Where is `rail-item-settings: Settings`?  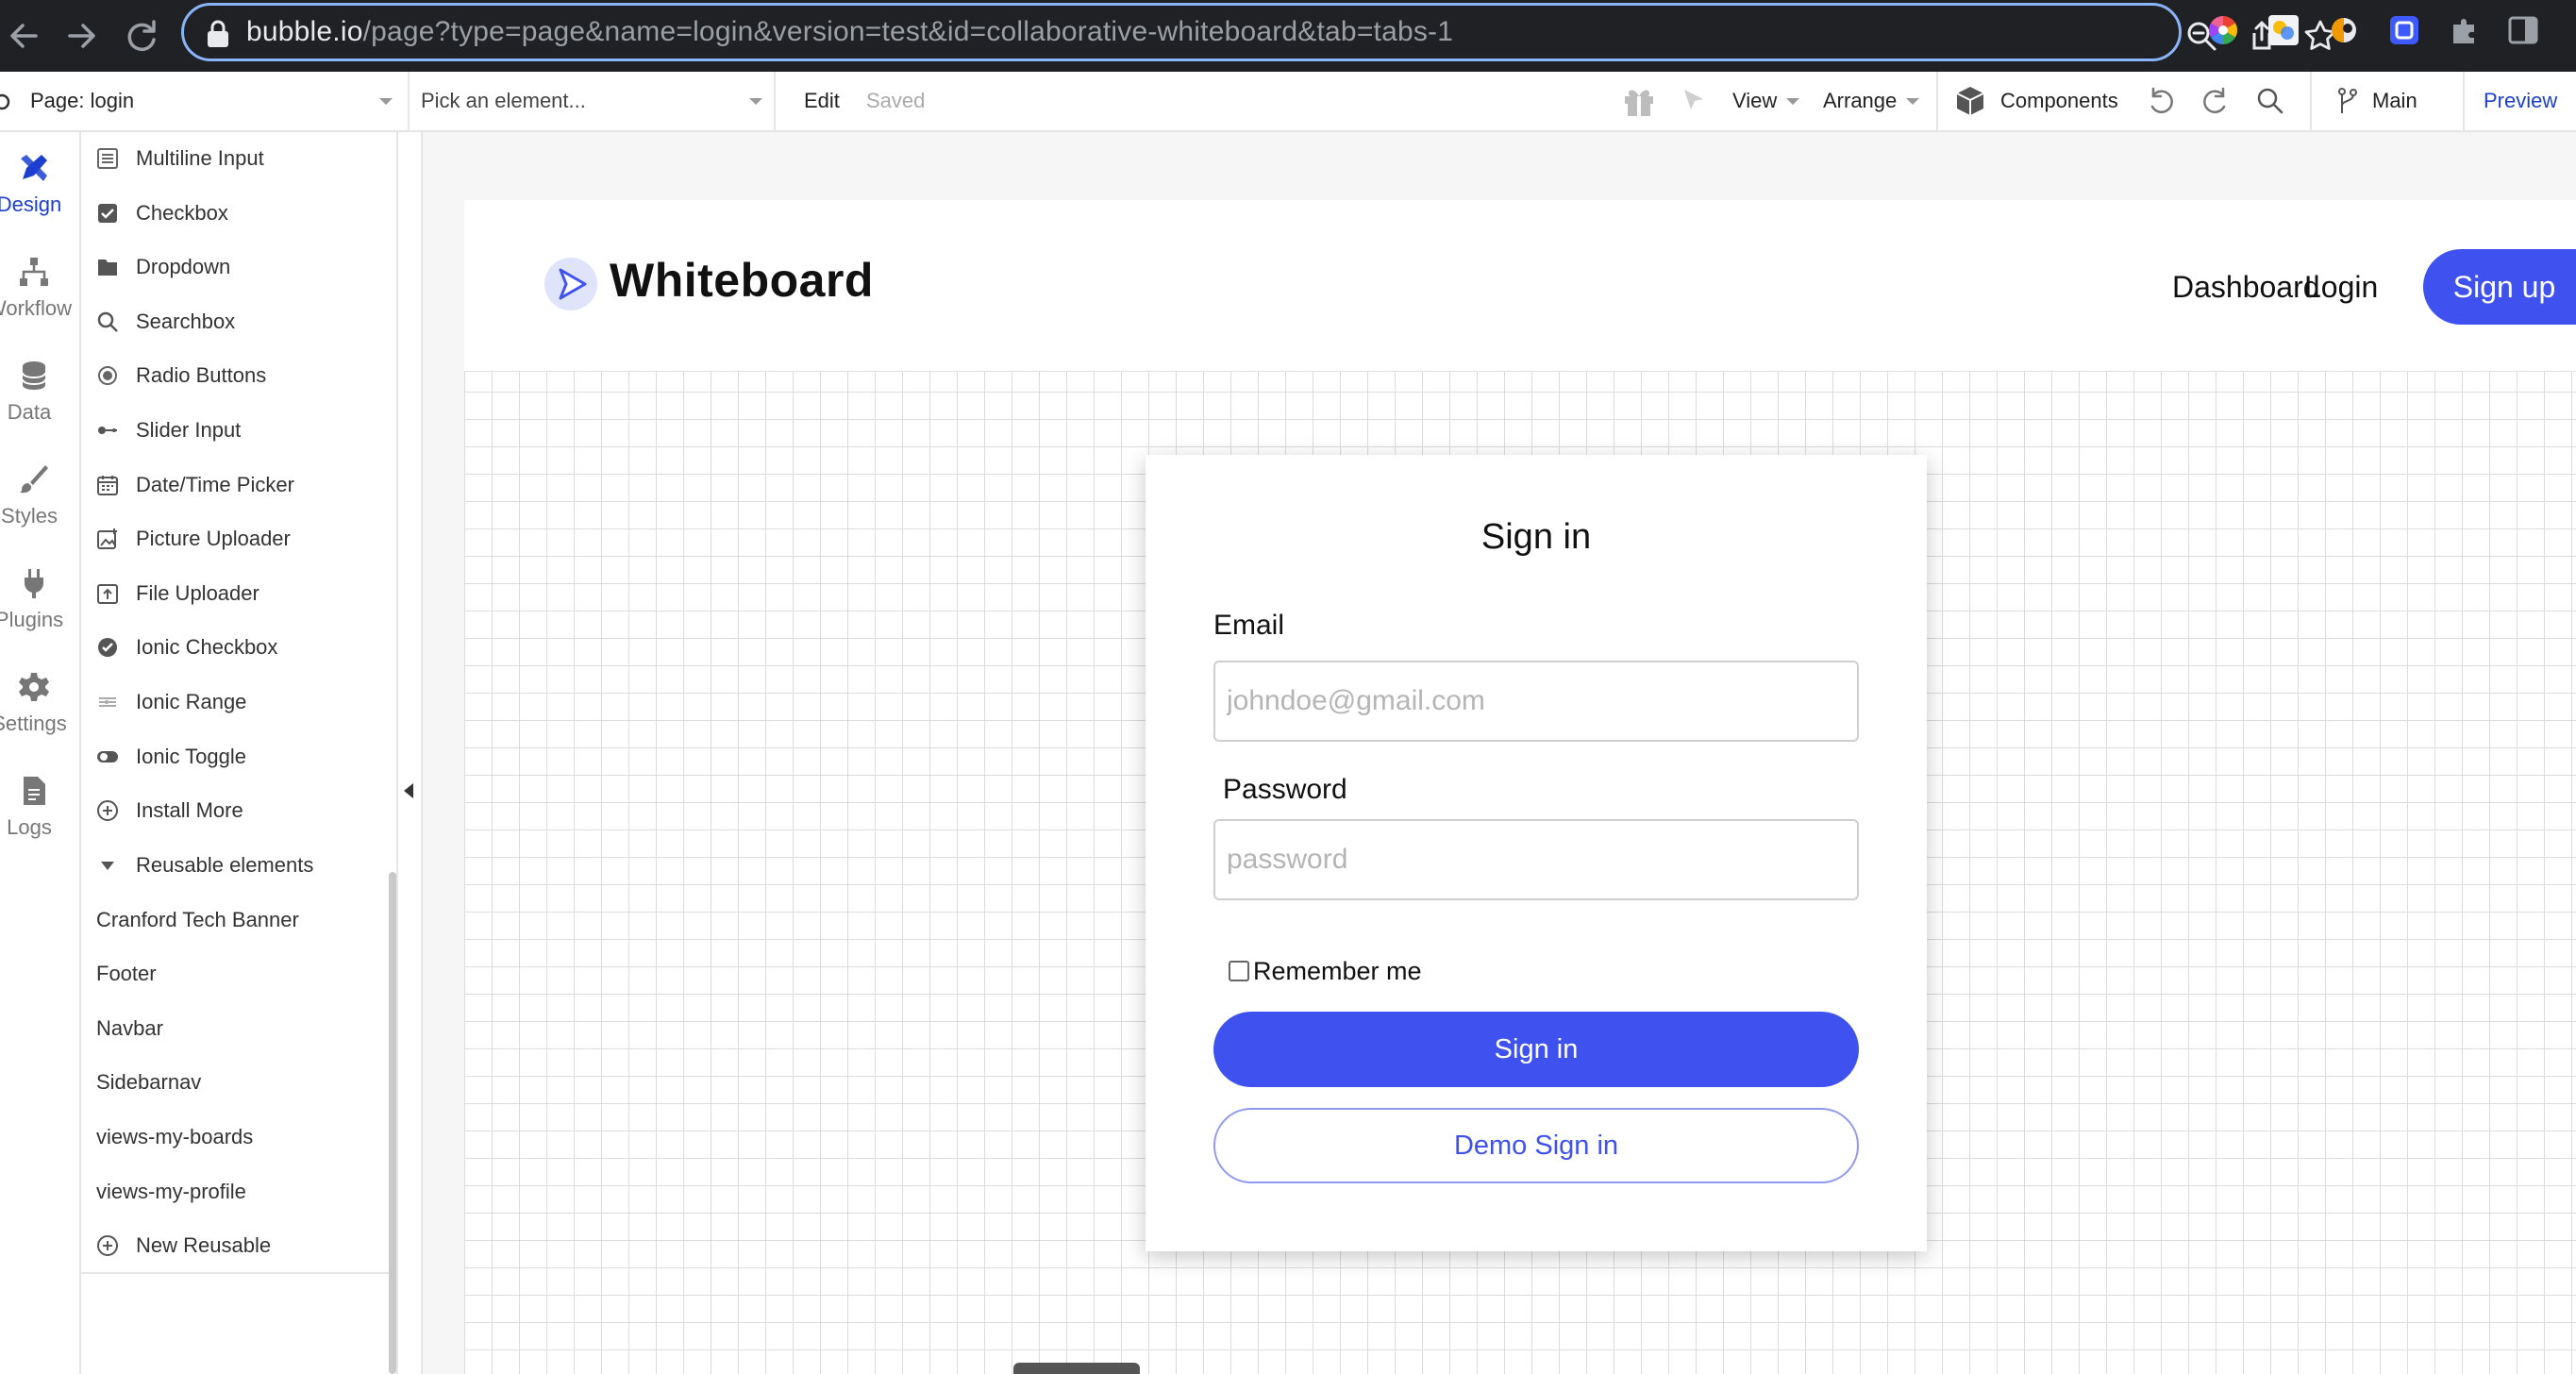
rail-item-settings: Settings is located at coordinates (39, 704).